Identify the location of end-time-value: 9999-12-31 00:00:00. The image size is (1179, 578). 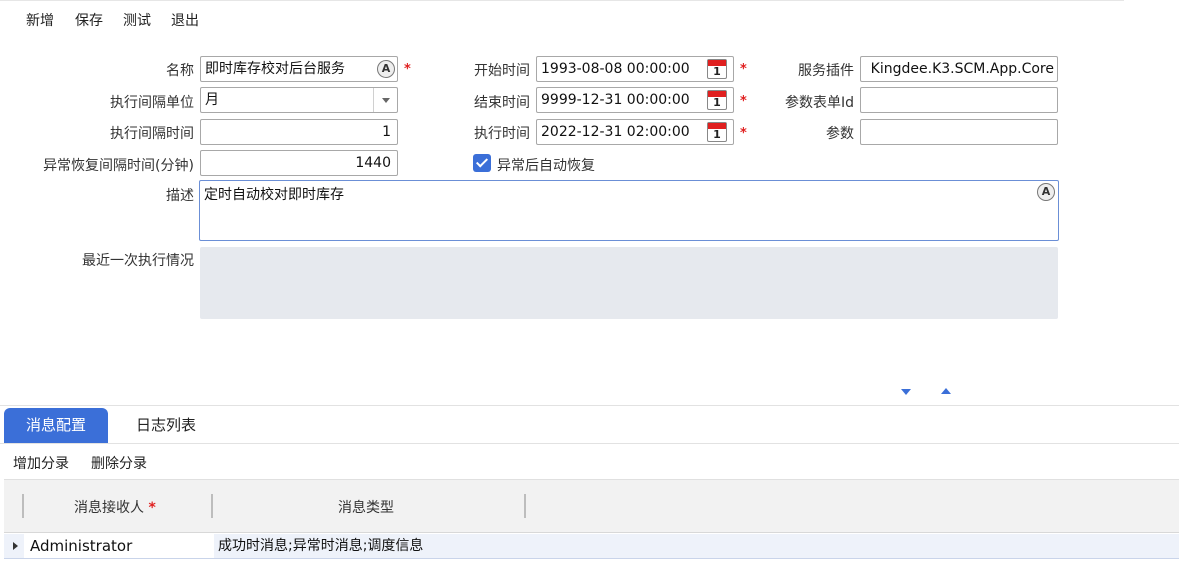
(615, 100).